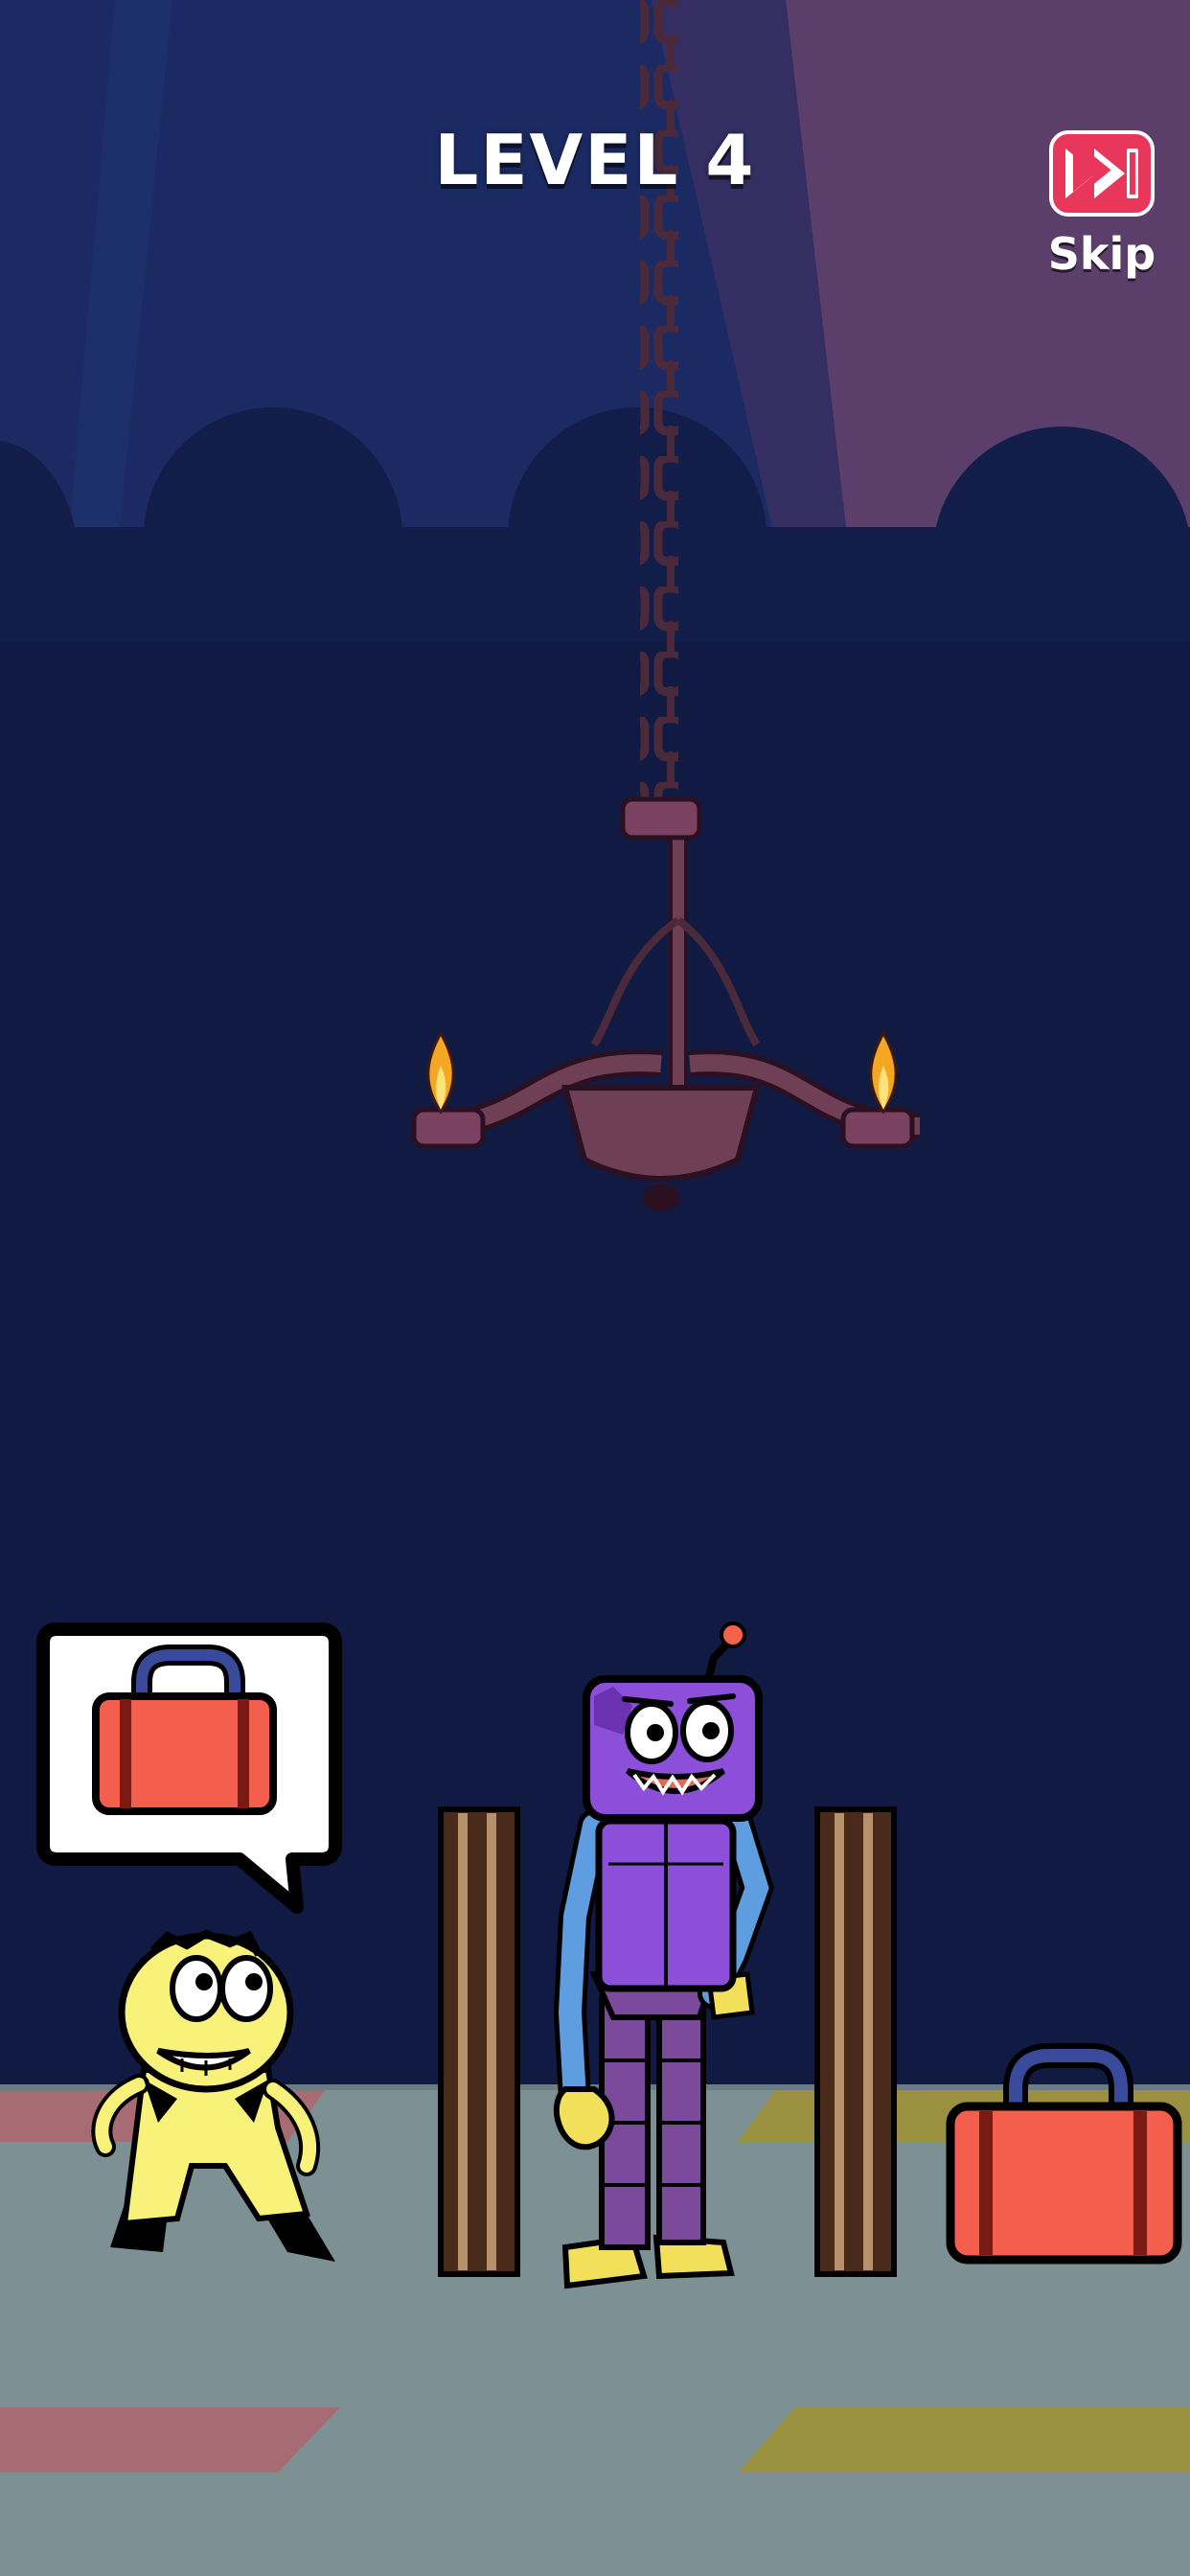 This screenshot has height=2576, width=1190. I want to click on skip-button: Skip, so click(1102, 206).